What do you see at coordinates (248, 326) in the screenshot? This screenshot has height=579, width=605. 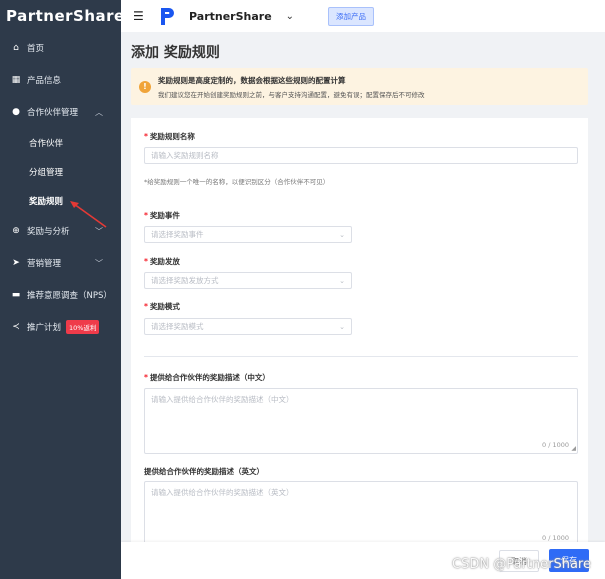 I see `reward-mode-select: 请选择奖励模式 ⌄` at bounding box center [248, 326].